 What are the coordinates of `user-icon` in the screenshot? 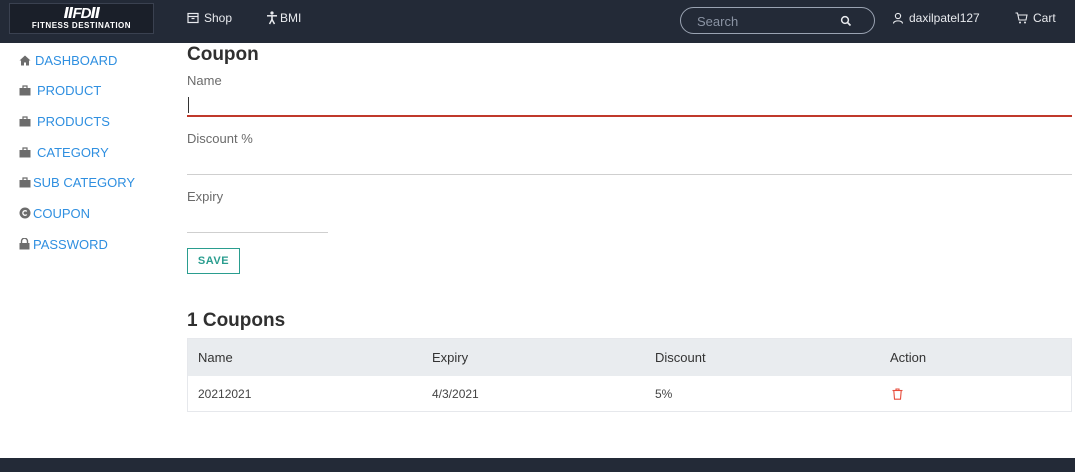 It's located at (898, 18).